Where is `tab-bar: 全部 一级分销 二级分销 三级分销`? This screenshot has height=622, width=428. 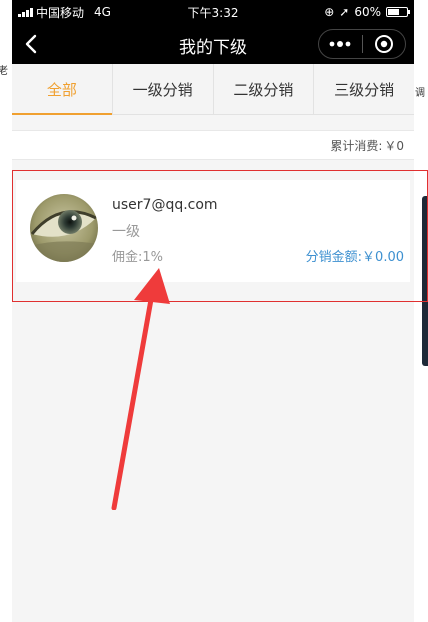
tab-bar: 全部 一级分销 二级分销 三级分销 is located at coordinates (213, 89).